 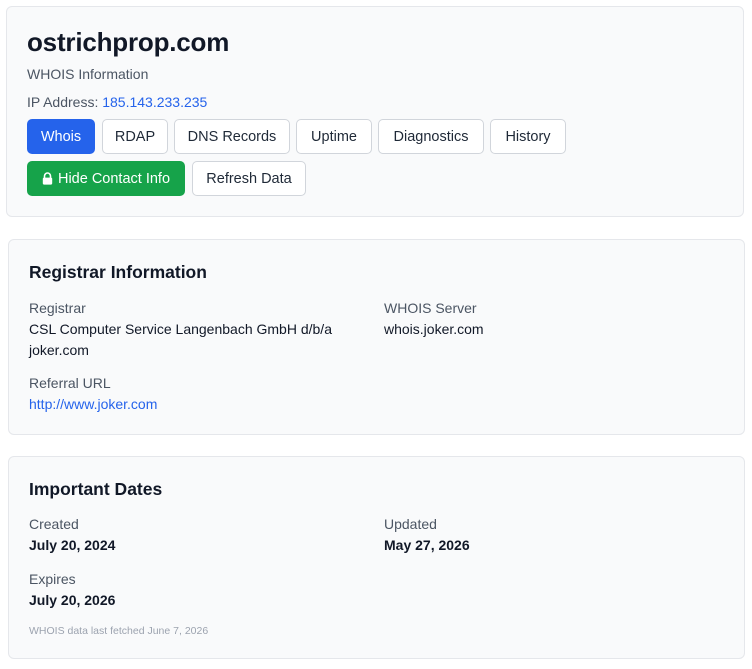 What do you see at coordinates (114, 178) in the screenshot?
I see `hide-contact-info-label: Hide Contact Info` at bounding box center [114, 178].